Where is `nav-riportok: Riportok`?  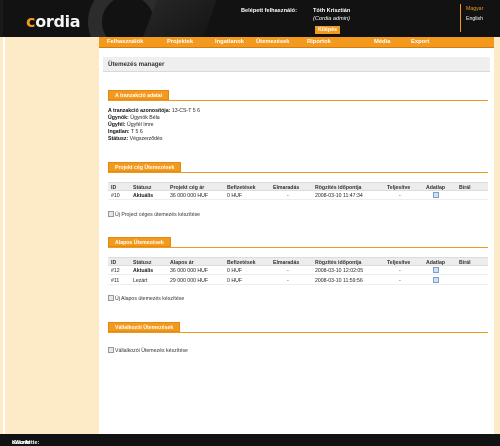 nav-riportok: Riportok is located at coordinates (319, 42).